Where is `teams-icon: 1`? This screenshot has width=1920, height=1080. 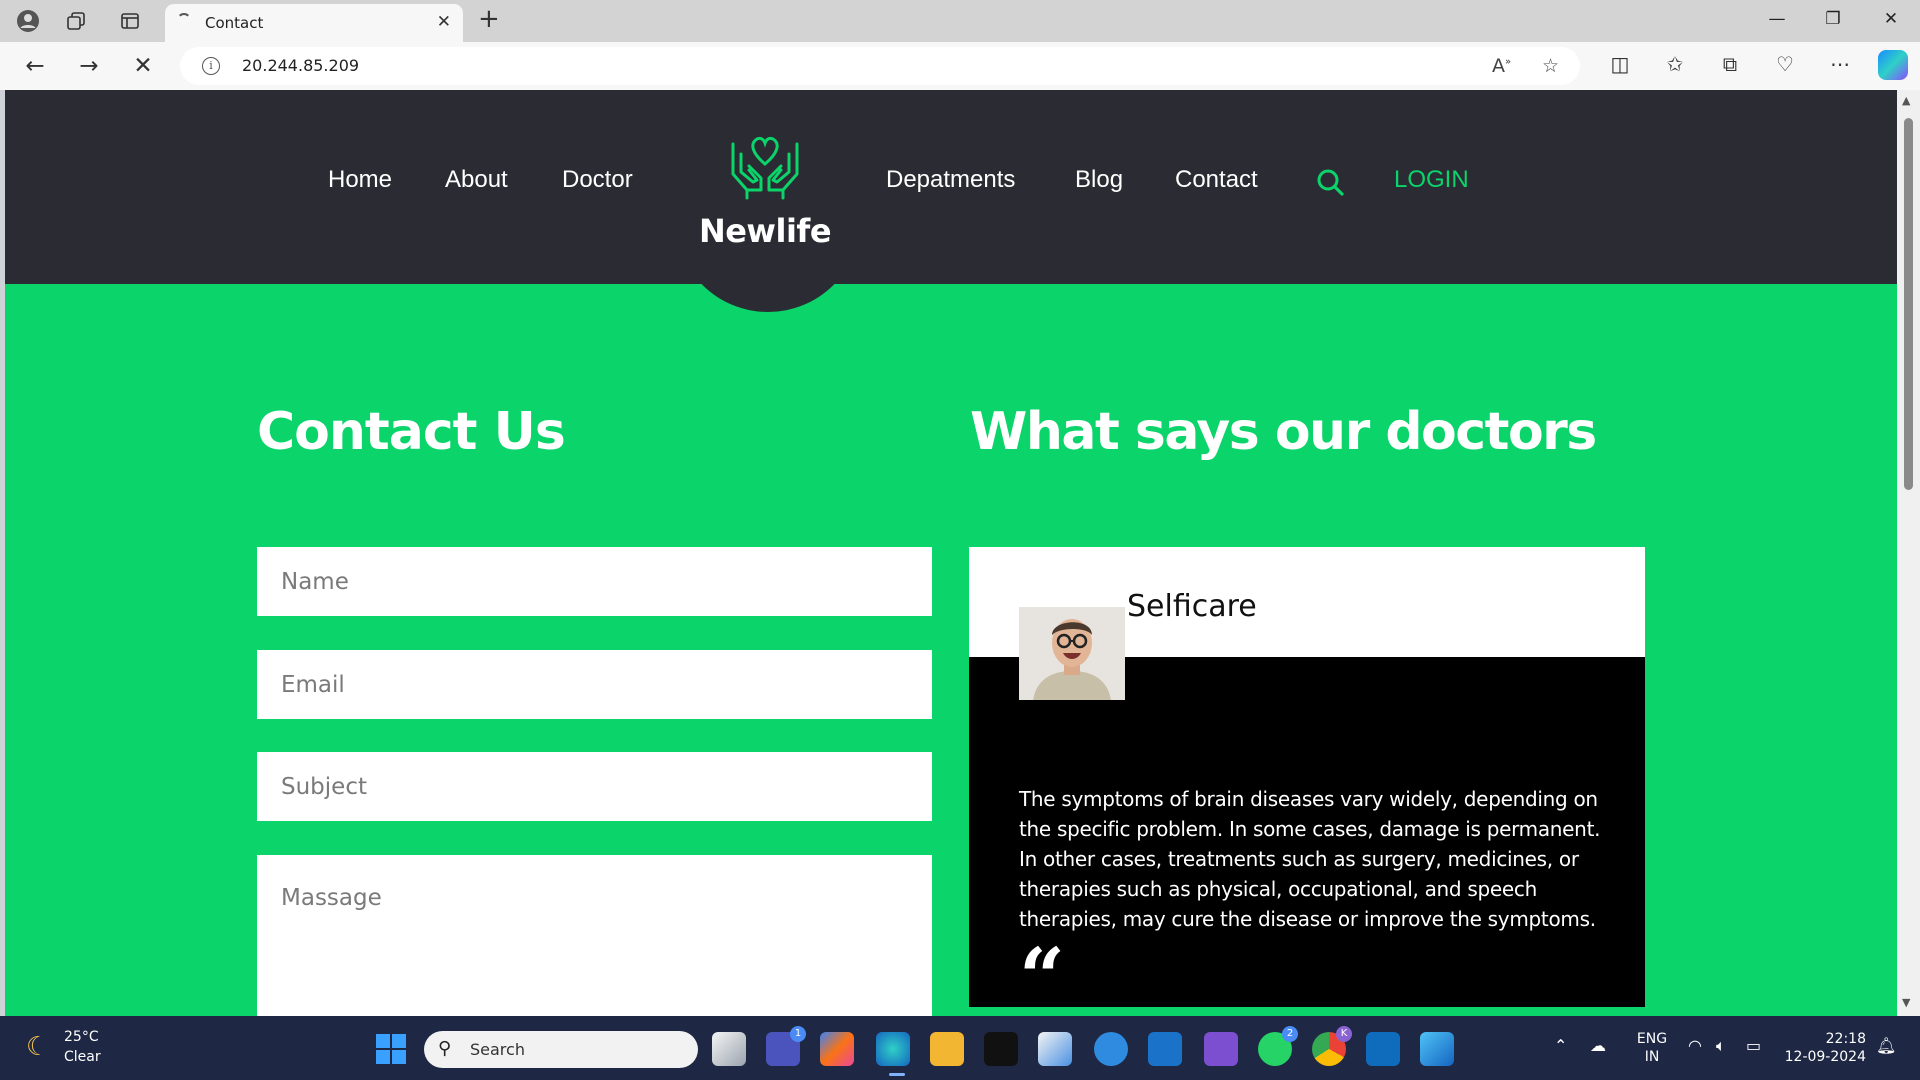 teams-icon: 1 is located at coordinates (786, 1046).